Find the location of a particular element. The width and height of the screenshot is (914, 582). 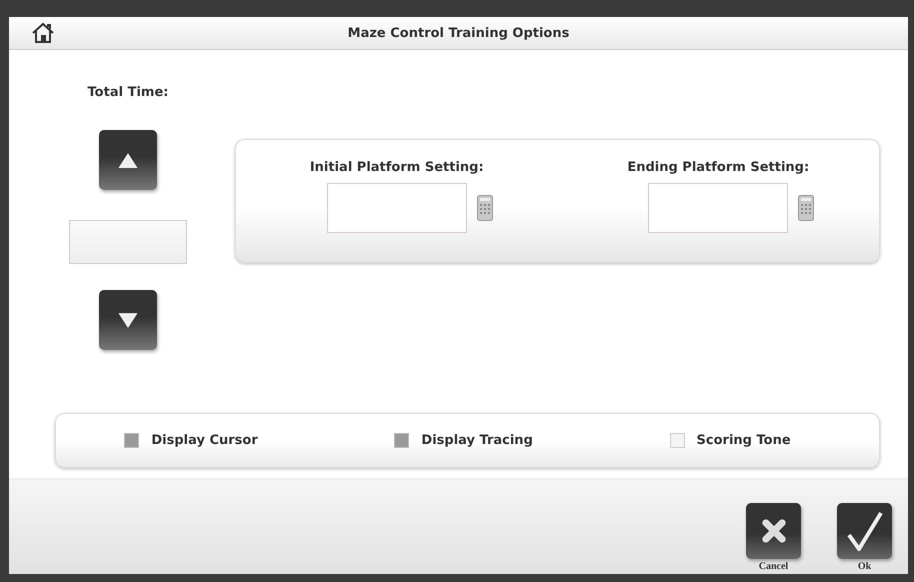

up-triangle-icon is located at coordinates (128, 160).